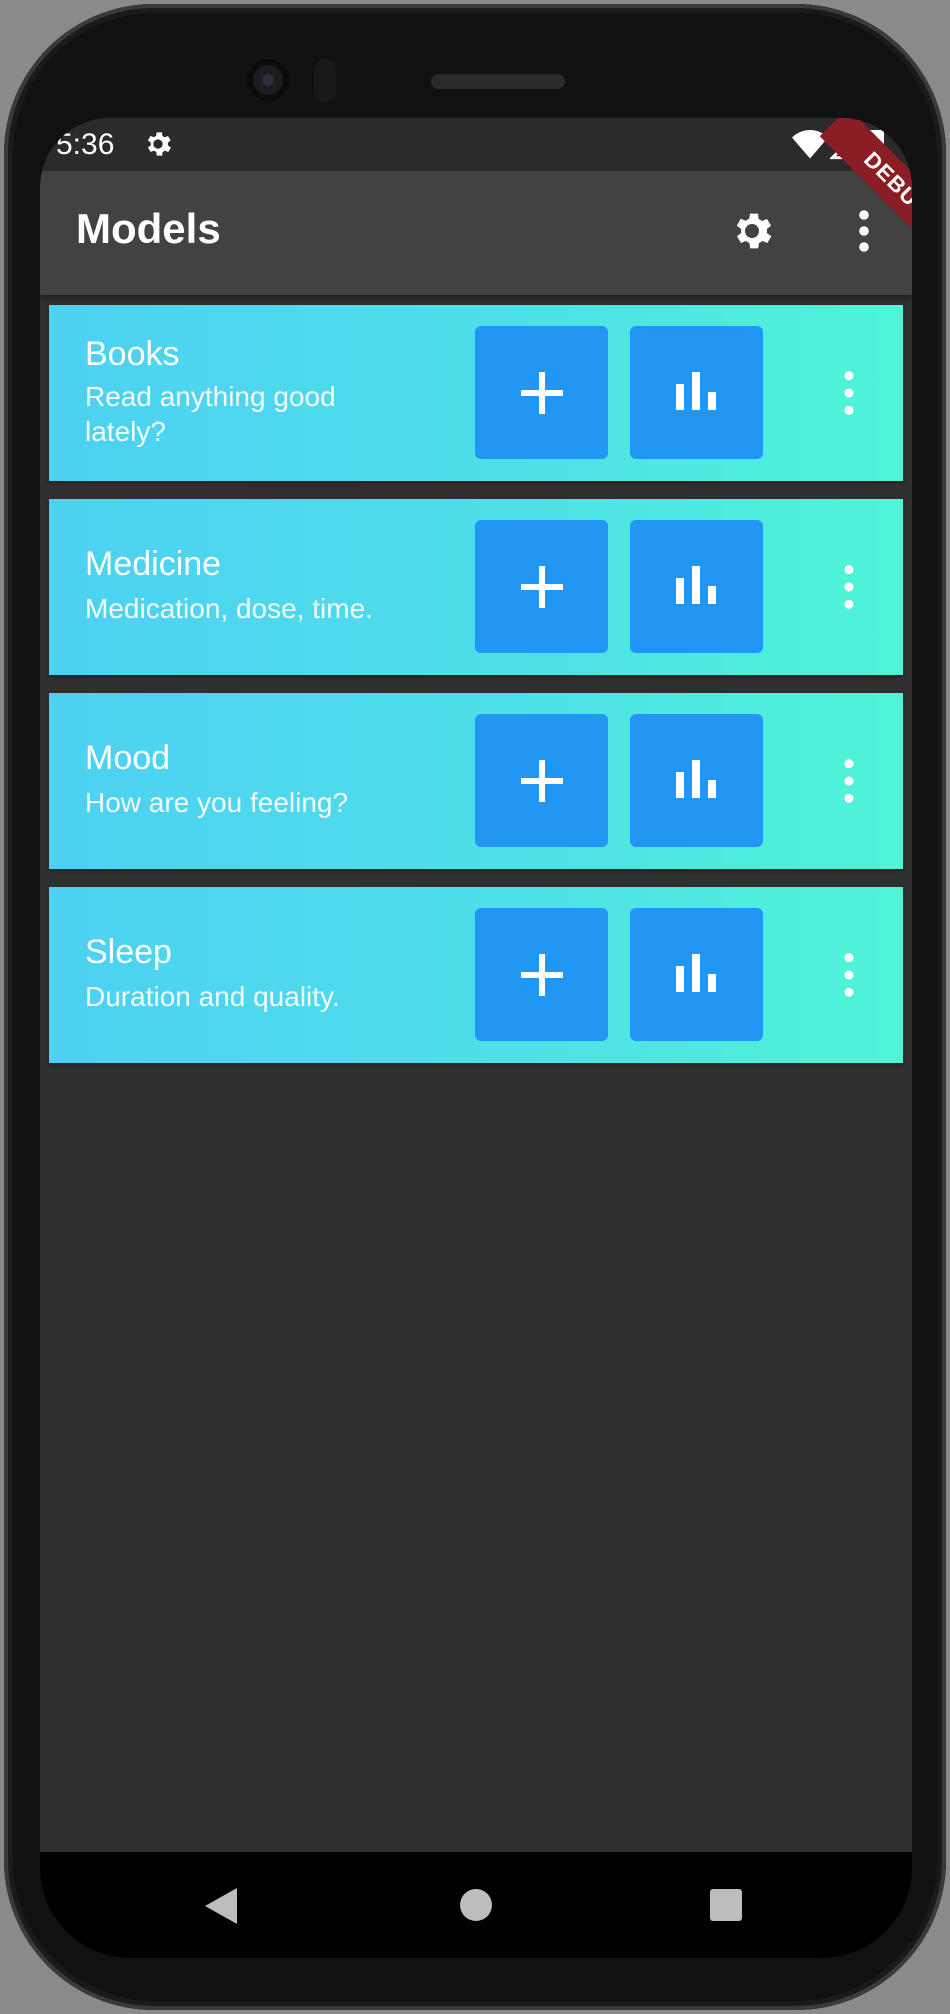 The height and width of the screenshot is (2014, 950). I want to click on status-time: 5:36, so click(85, 144).